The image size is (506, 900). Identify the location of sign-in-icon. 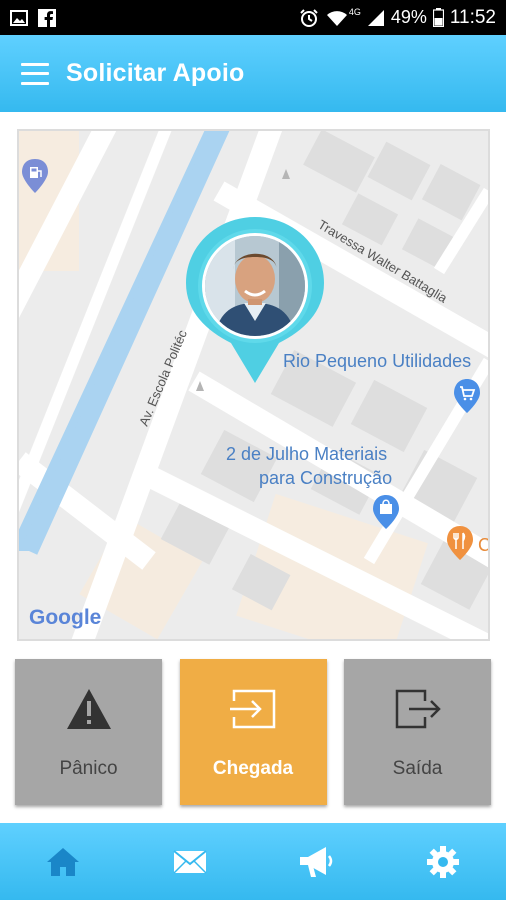
(253, 709).